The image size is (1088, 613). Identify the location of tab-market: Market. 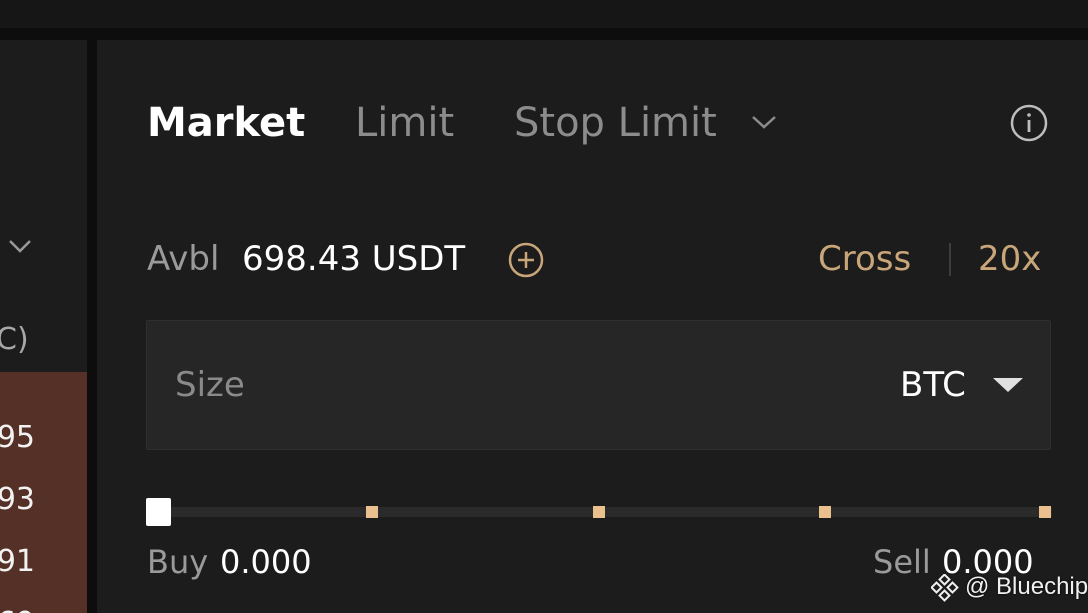
(226, 123).